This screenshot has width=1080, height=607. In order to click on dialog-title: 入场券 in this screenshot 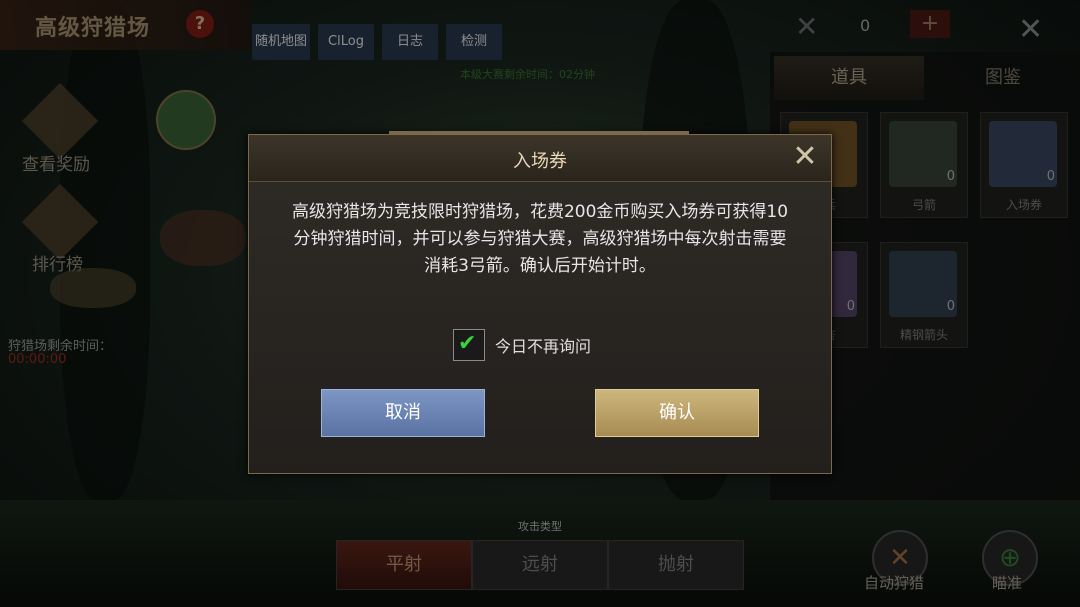, I will do `click(540, 161)`.